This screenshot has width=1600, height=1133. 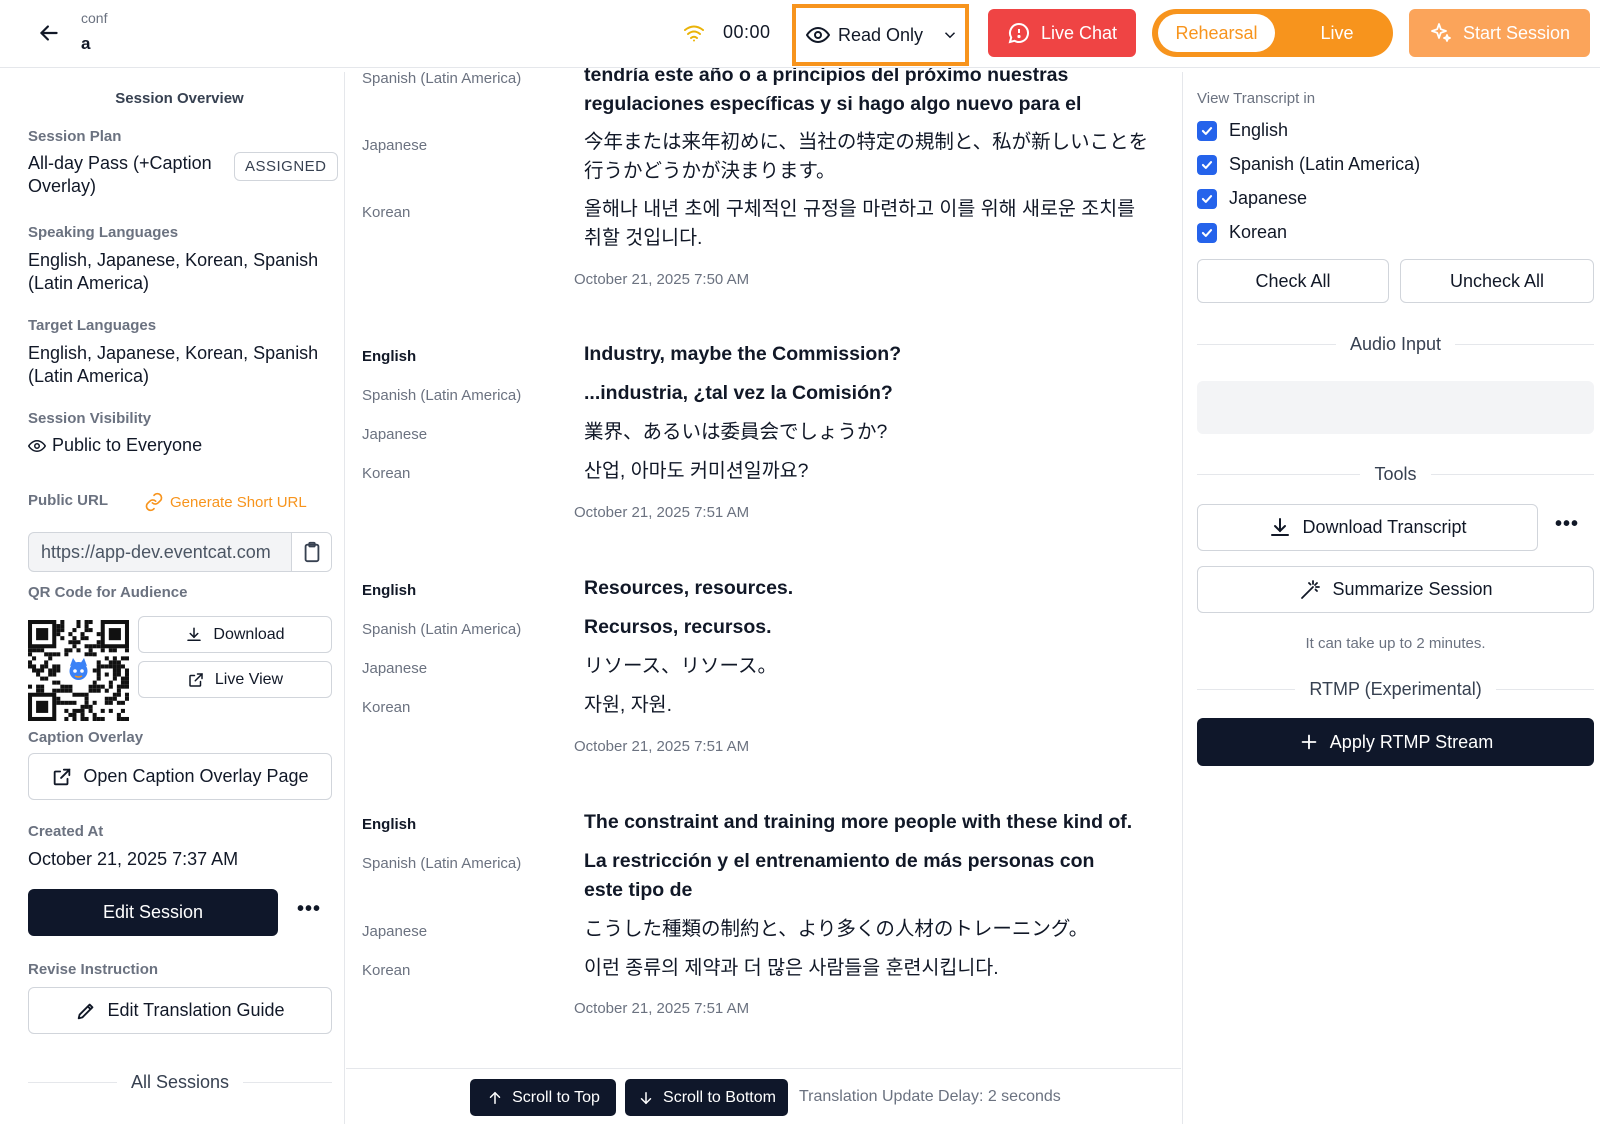 I want to click on public-url-field: https://app-dev.eventcat.com, so click(x=180, y=552).